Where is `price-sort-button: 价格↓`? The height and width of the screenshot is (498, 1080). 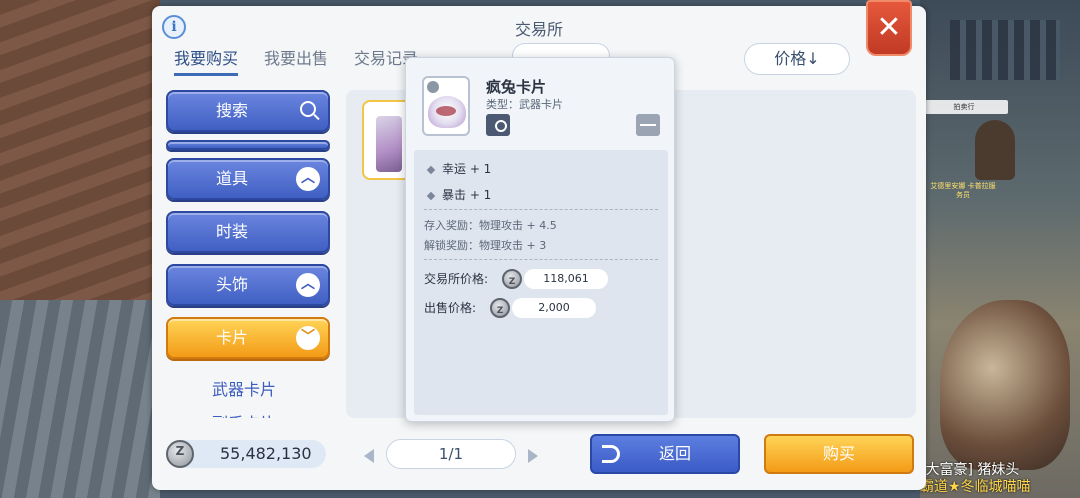 price-sort-button: 价格↓ is located at coordinates (797, 59).